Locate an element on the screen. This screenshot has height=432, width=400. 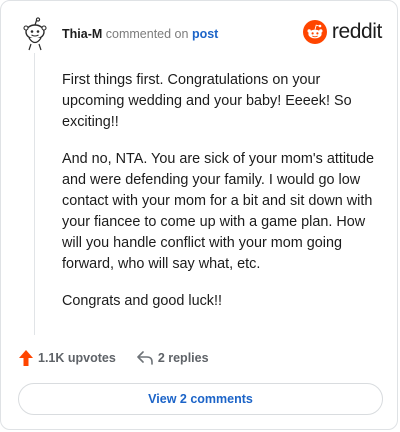
upvote-count: 1.1K upvotes is located at coordinates (77, 358).